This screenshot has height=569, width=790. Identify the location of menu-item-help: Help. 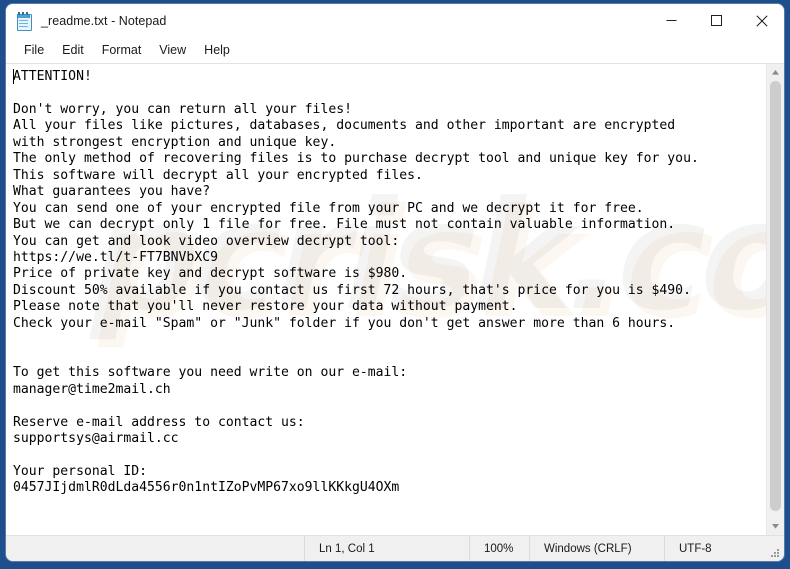
(217, 50).